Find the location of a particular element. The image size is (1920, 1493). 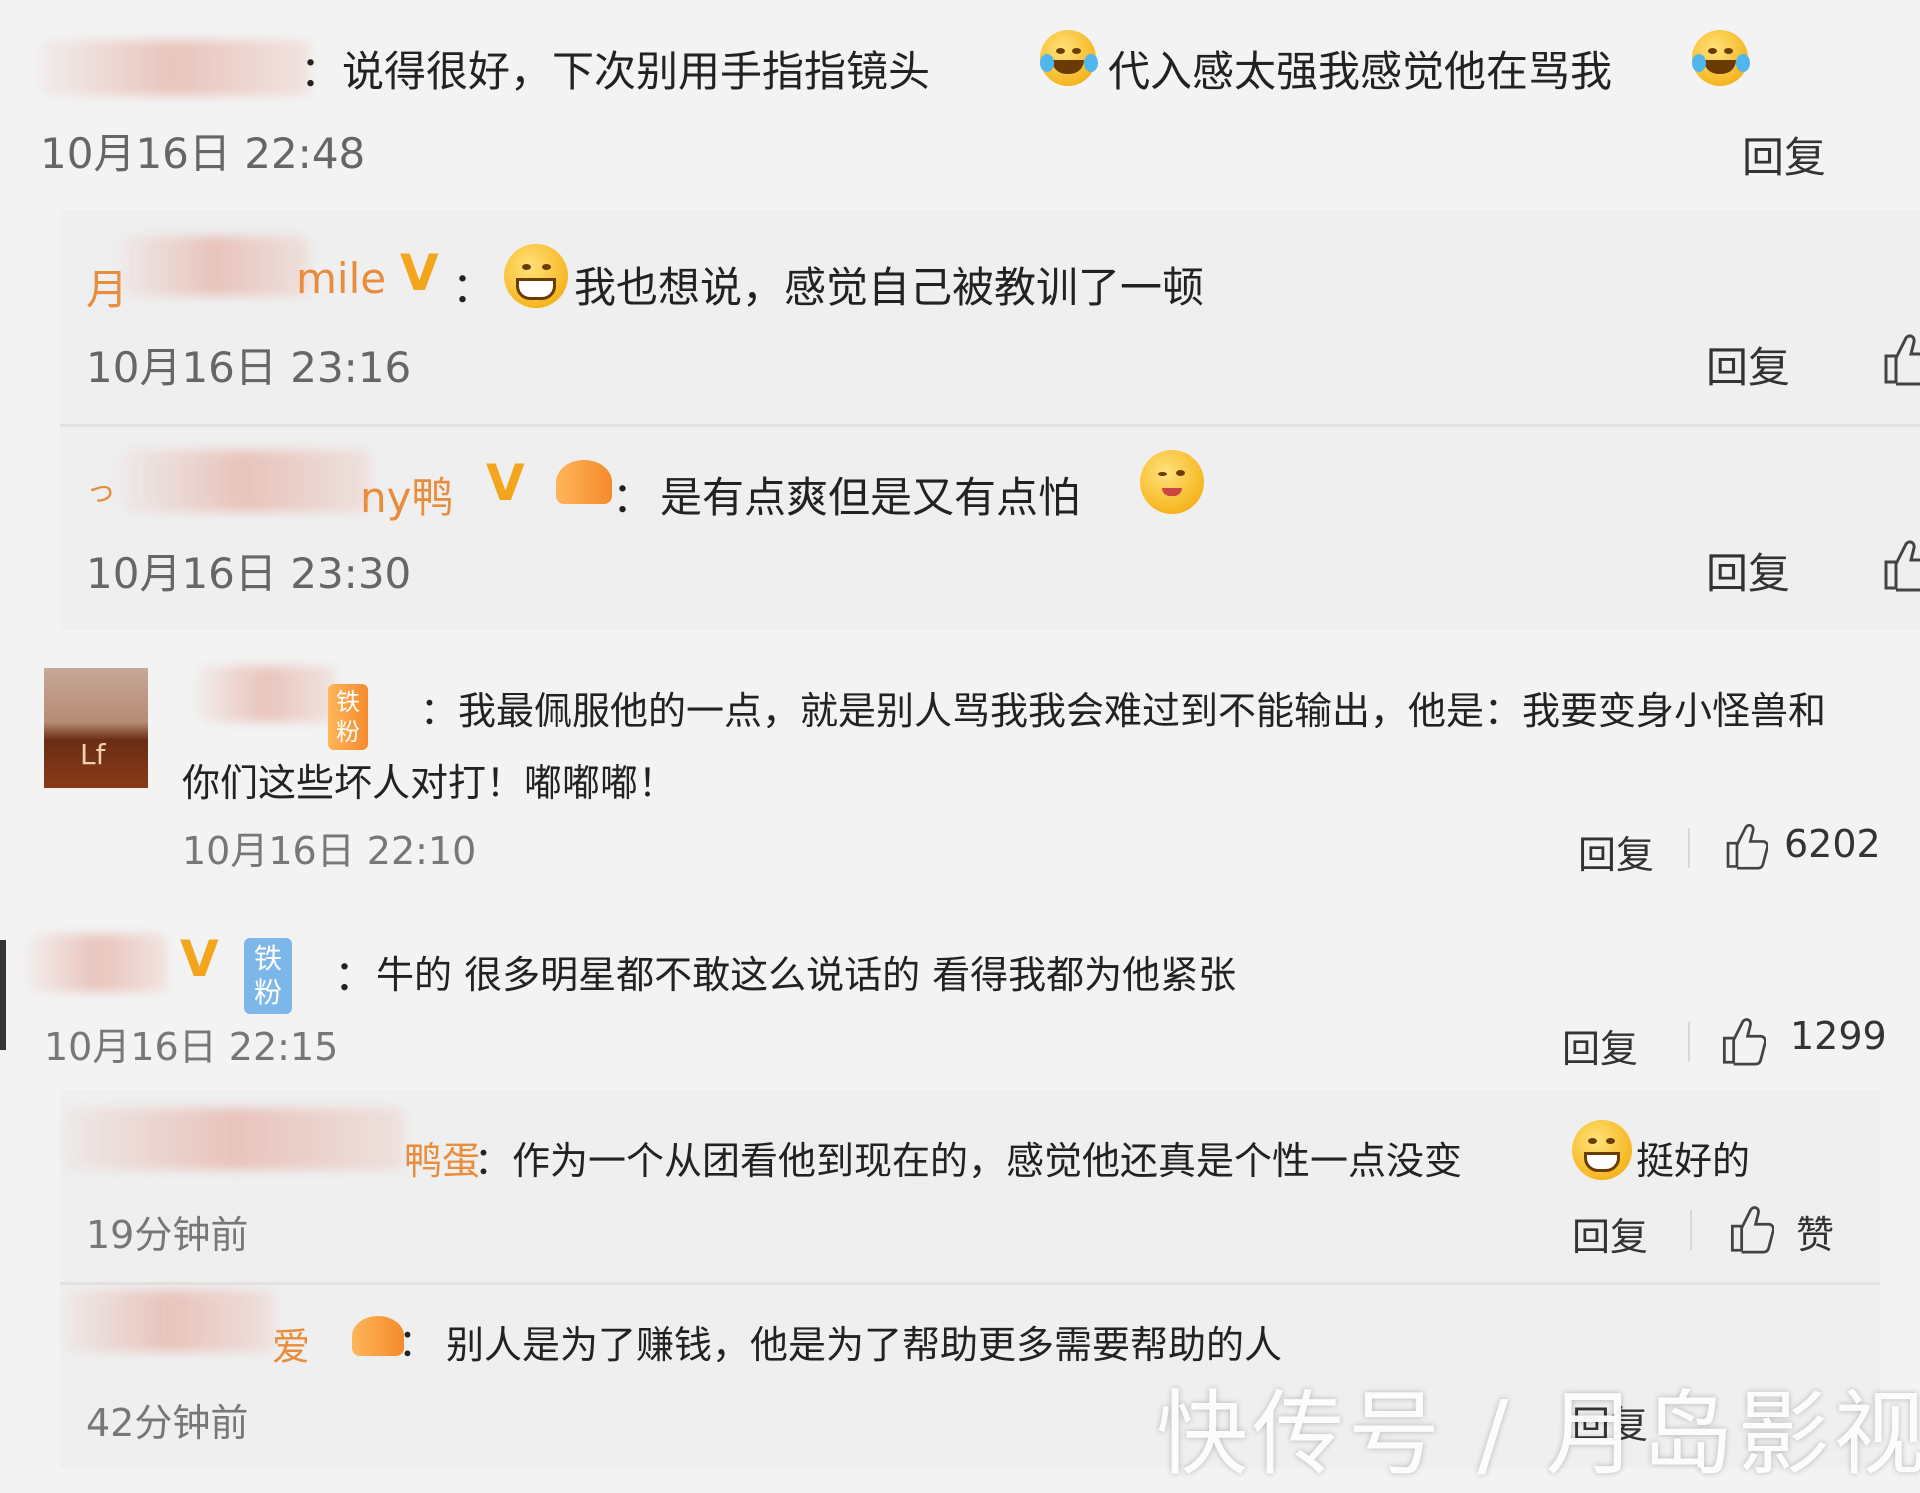

username-head: っ is located at coordinates (101, 491).